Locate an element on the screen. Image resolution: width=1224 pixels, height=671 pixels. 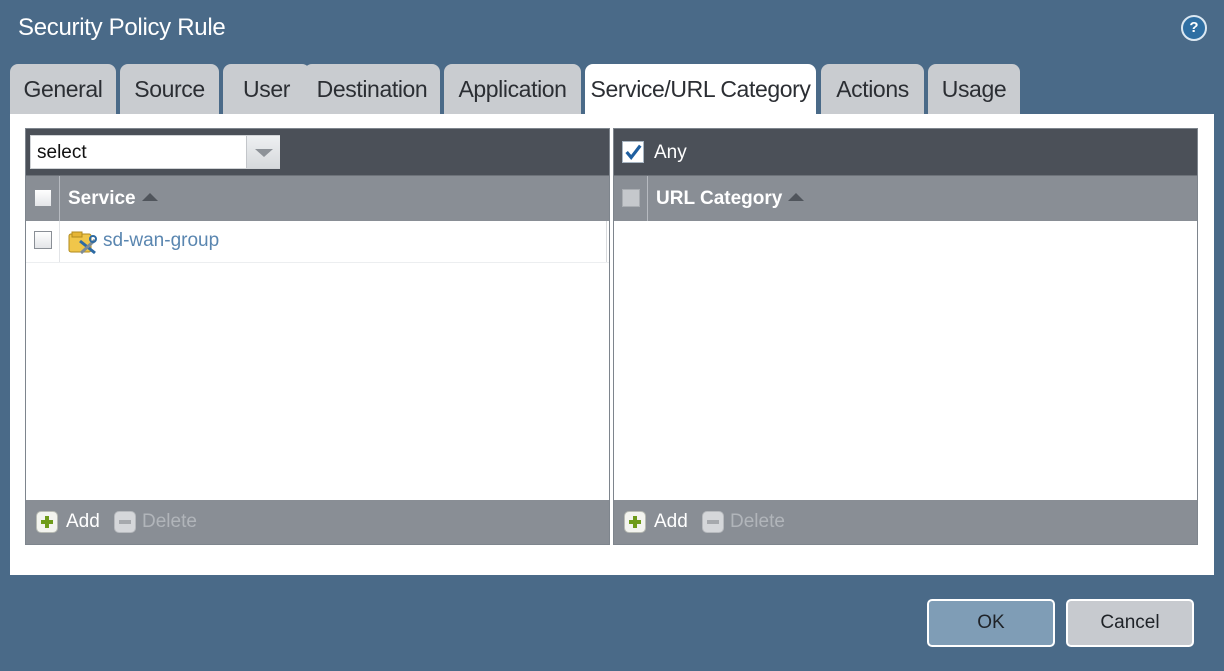
service-header-label: Service is located at coordinates (113, 199).